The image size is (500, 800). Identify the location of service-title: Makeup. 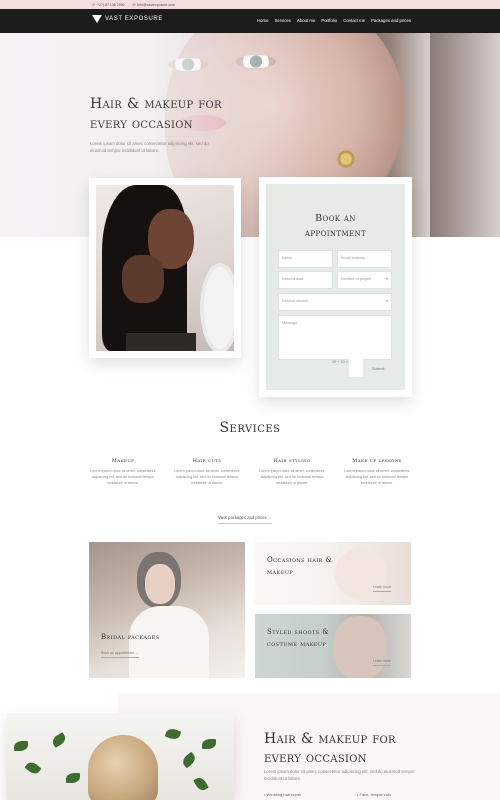
(123, 461).